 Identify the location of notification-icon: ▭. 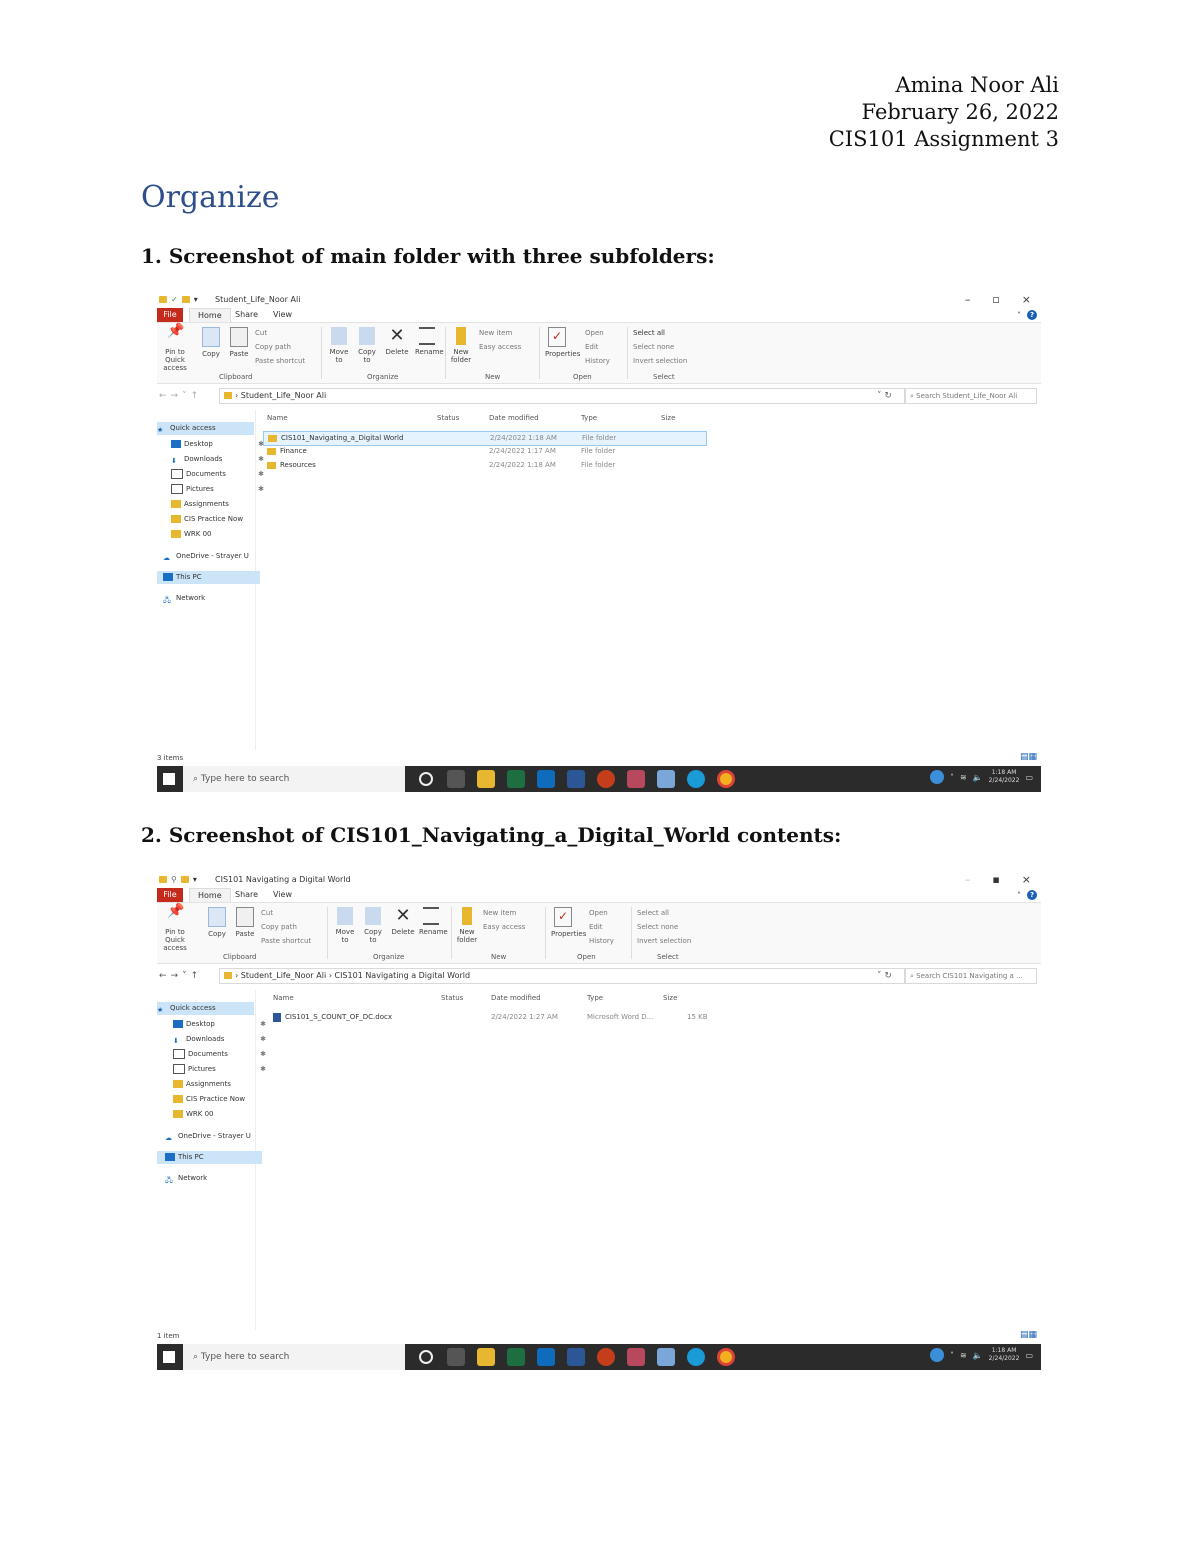
(1029, 1355).